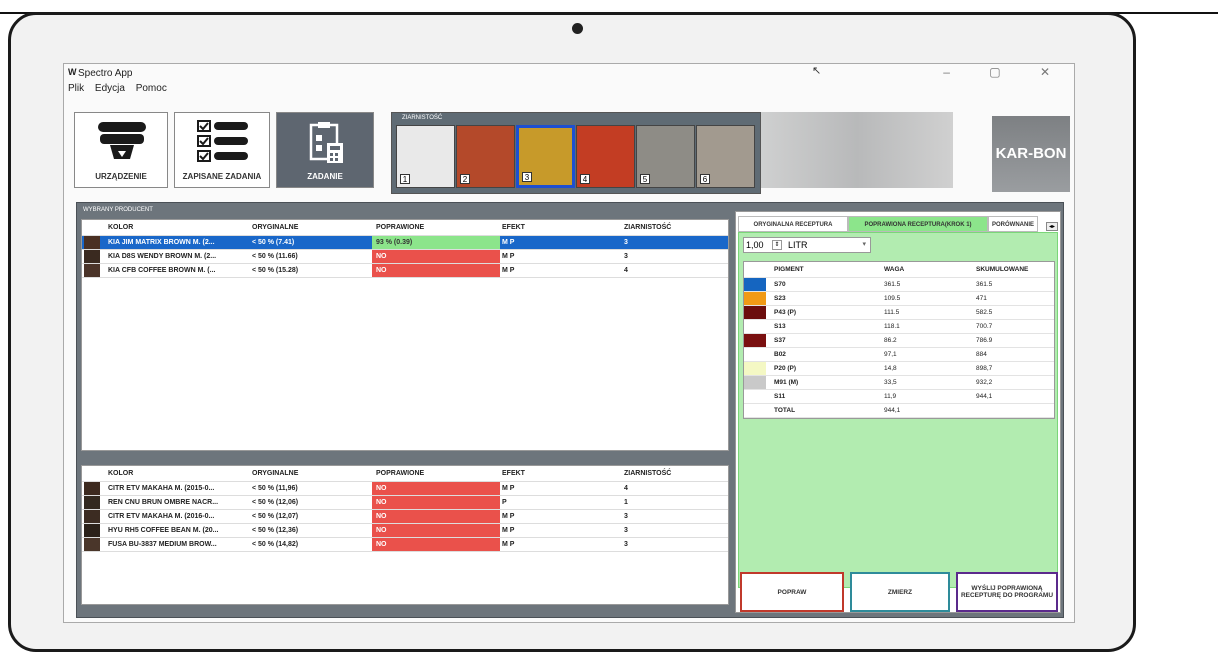 This screenshot has width=1218, height=652. I want to click on pigment-cumulative: 944,1, so click(984, 396).